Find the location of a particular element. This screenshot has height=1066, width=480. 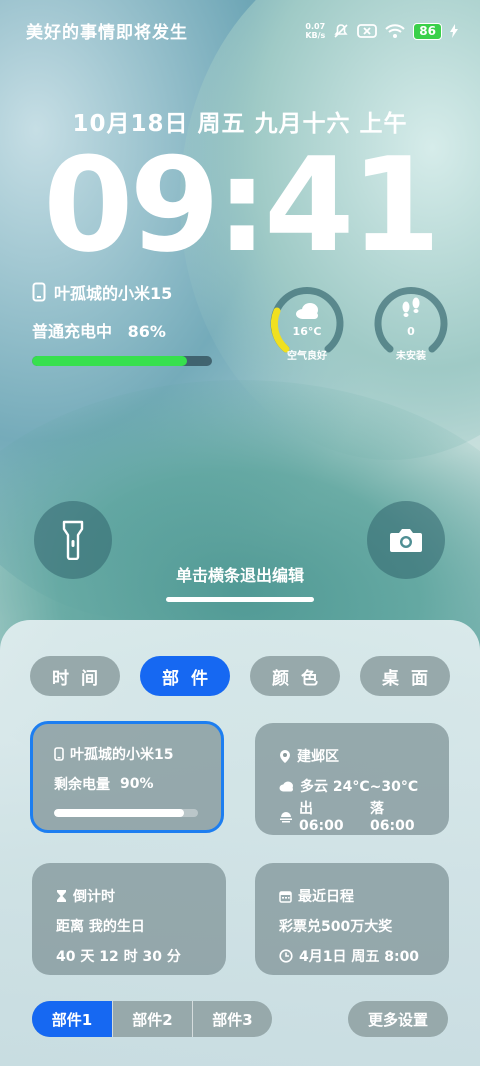

battery-level-bar is located at coordinates (126, 813).